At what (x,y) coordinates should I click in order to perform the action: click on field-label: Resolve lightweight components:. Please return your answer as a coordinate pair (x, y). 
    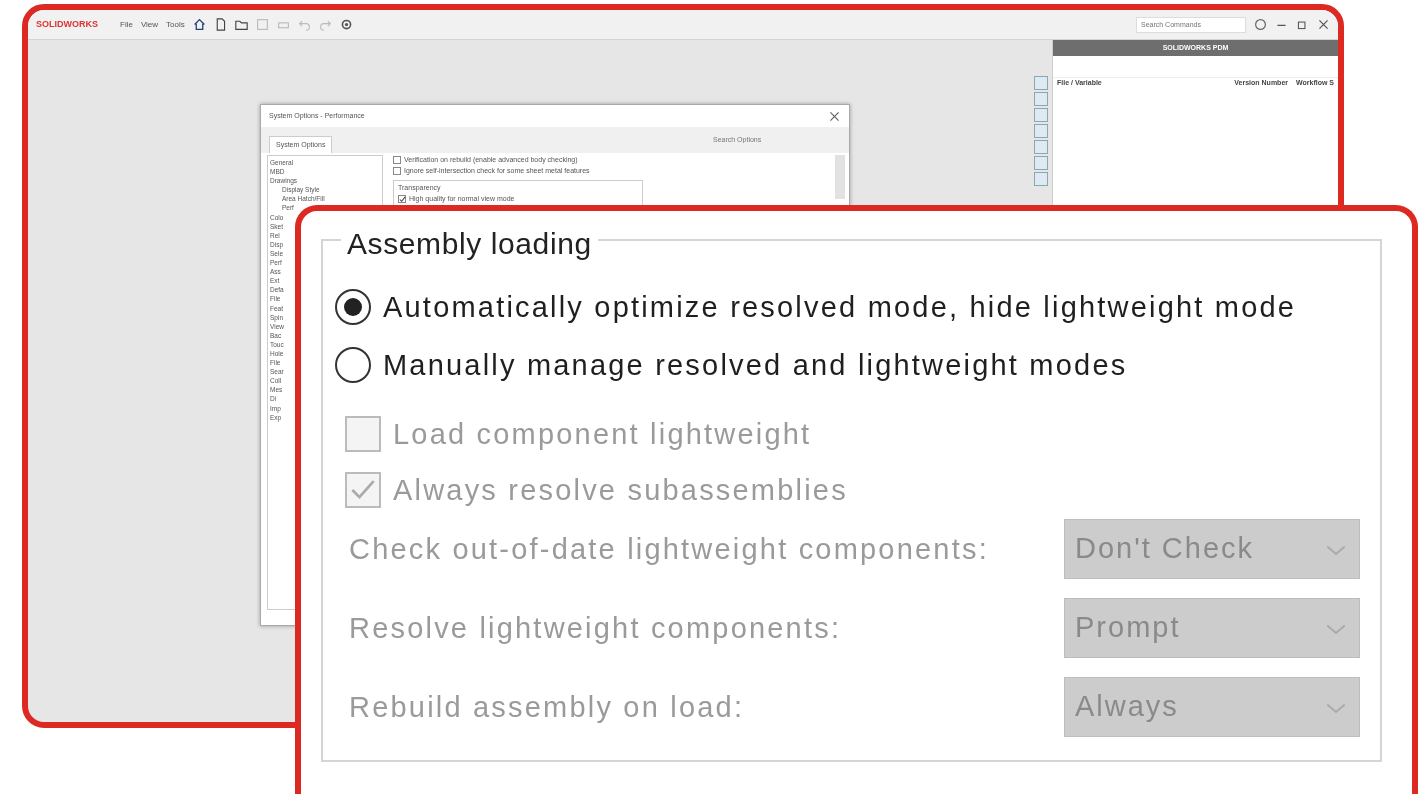
    Looking at the image, I should click on (595, 628).